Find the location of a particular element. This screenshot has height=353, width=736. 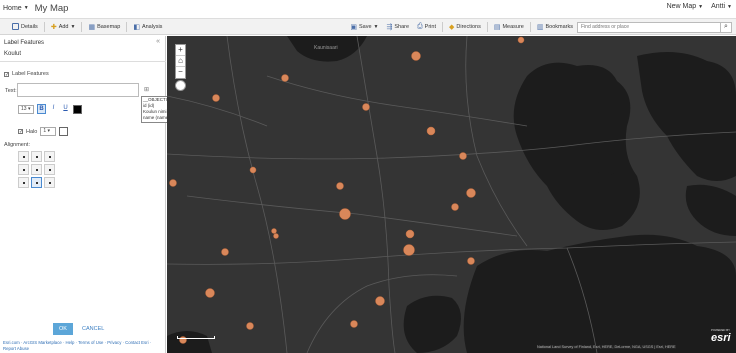

bookmarks-button: ▥ Bookmarks is located at coordinates (555, 27).